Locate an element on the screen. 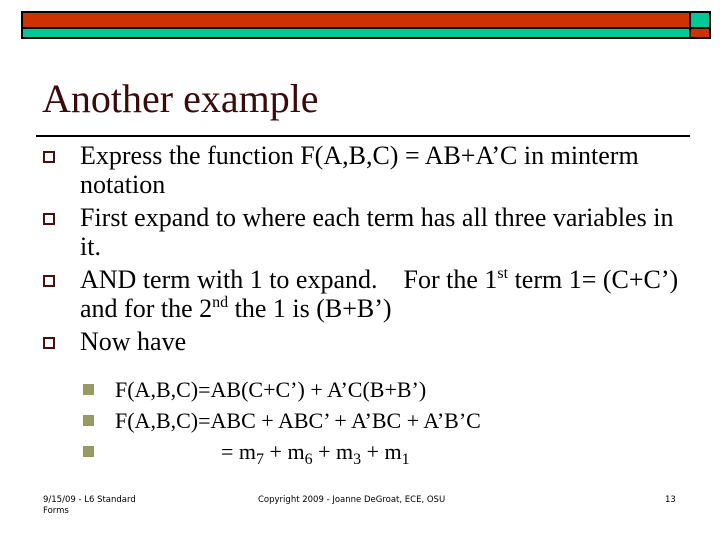 The image size is (720, 540). title-divider is located at coordinates (363, 136).